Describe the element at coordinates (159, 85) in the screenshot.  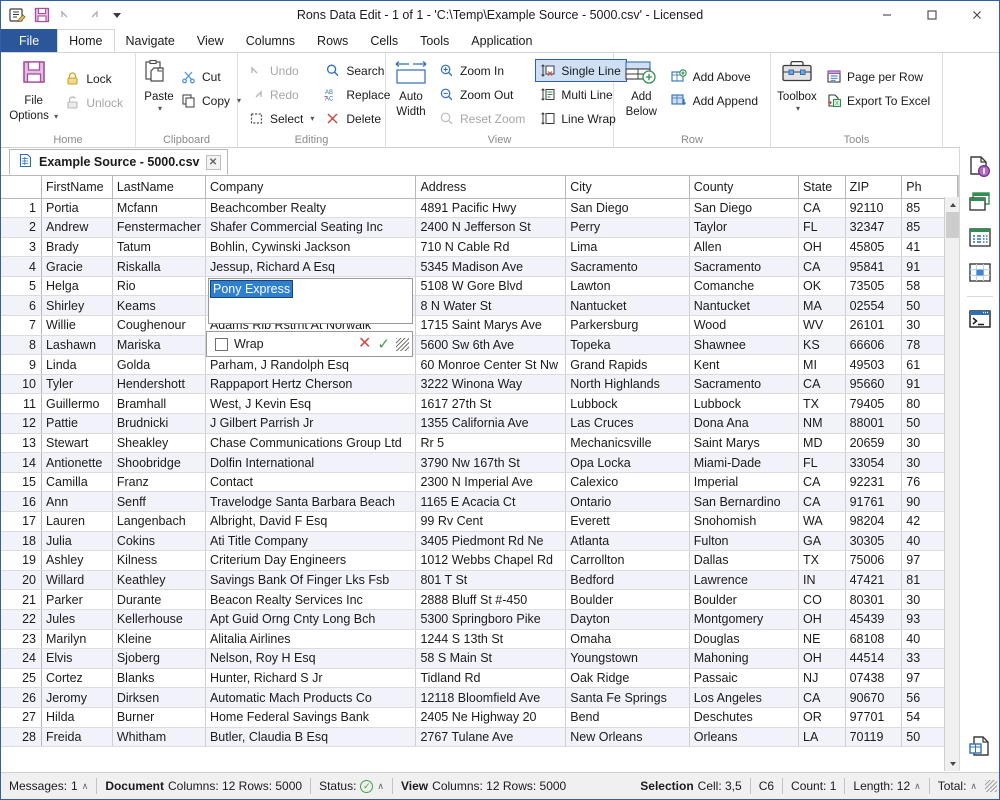
I see `paste-button: Paste ▾` at that location.